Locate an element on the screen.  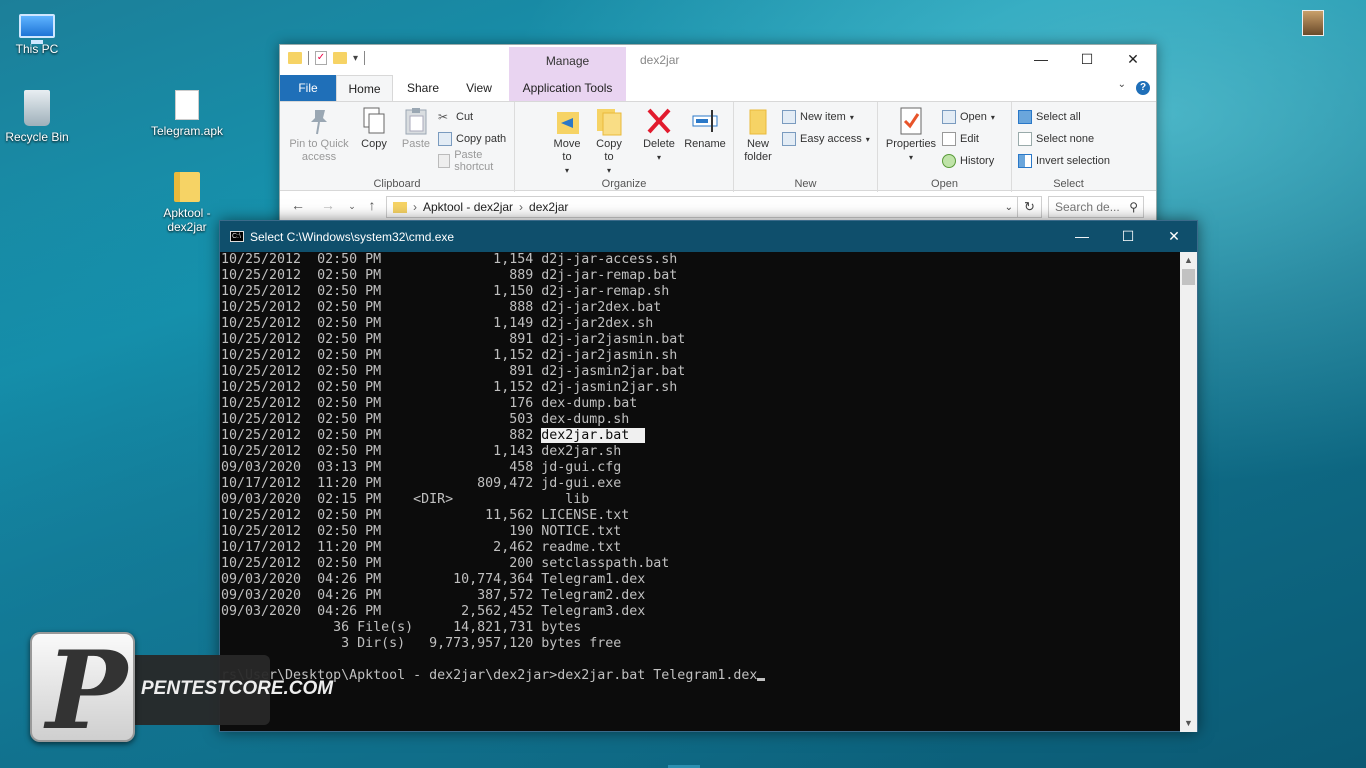
desktop-icon-label: Telegram.apk is located at coordinates (187, 131).